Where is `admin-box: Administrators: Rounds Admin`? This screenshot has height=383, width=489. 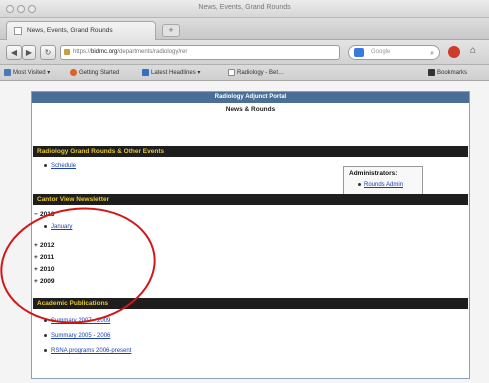 admin-box: Administrators: Rounds Admin is located at coordinates (383, 181).